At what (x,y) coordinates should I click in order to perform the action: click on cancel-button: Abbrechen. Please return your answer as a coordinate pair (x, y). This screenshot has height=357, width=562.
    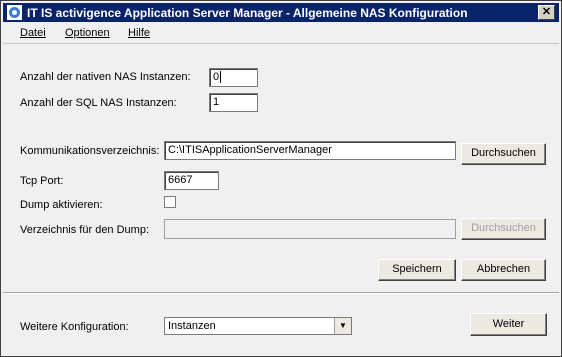
    Looking at the image, I should click on (503, 270).